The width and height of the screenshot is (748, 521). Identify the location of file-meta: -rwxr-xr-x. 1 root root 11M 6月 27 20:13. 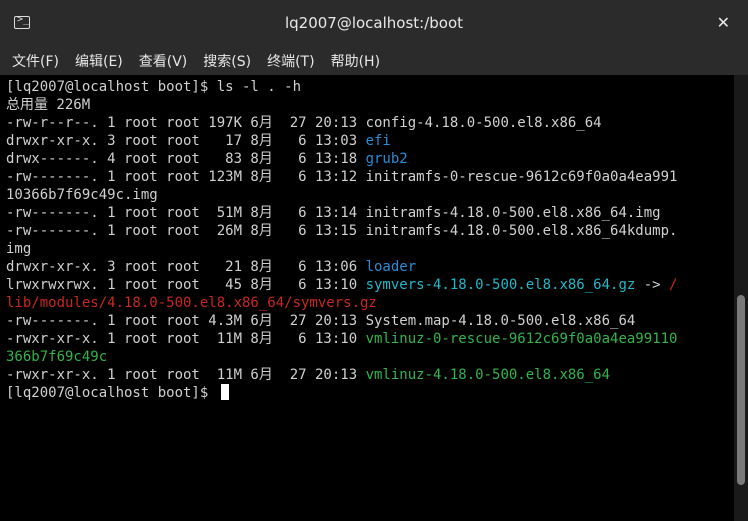
(186, 375).